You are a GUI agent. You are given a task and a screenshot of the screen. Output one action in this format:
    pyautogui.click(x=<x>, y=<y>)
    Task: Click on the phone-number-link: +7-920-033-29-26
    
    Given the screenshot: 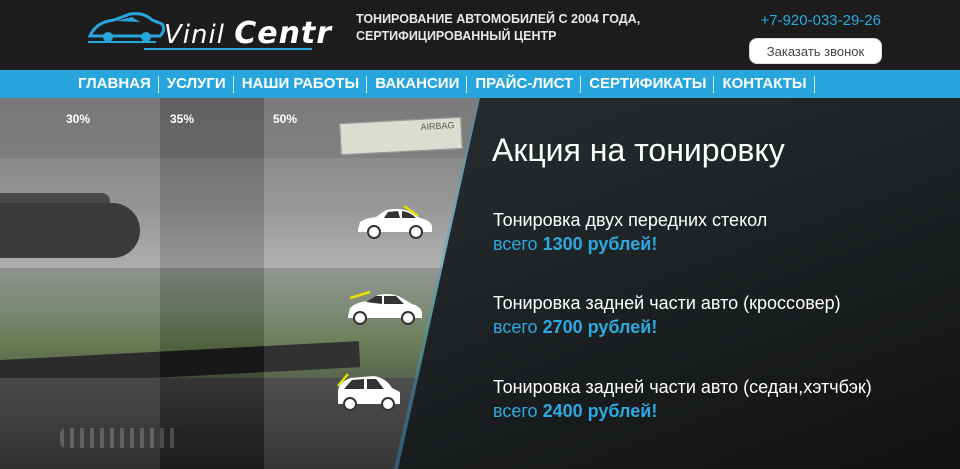 What is the action you would take?
    pyautogui.click(x=820, y=20)
    